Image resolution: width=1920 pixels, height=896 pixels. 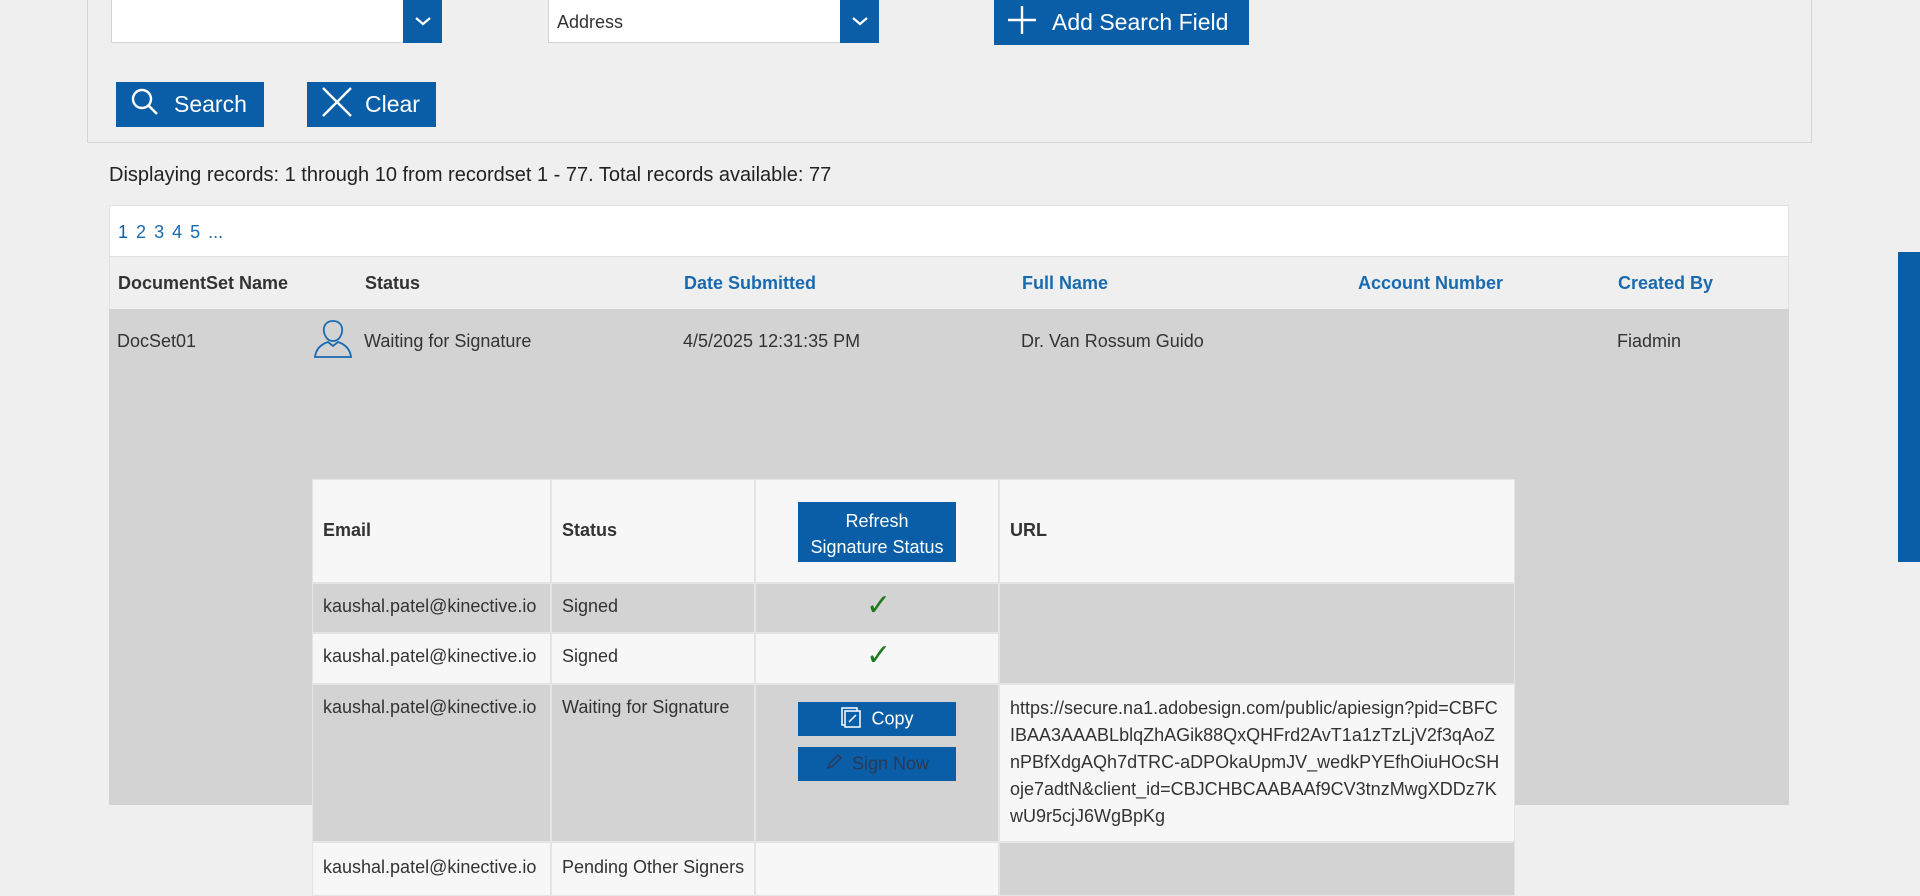 I want to click on copy-label: Copy, so click(x=892, y=718).